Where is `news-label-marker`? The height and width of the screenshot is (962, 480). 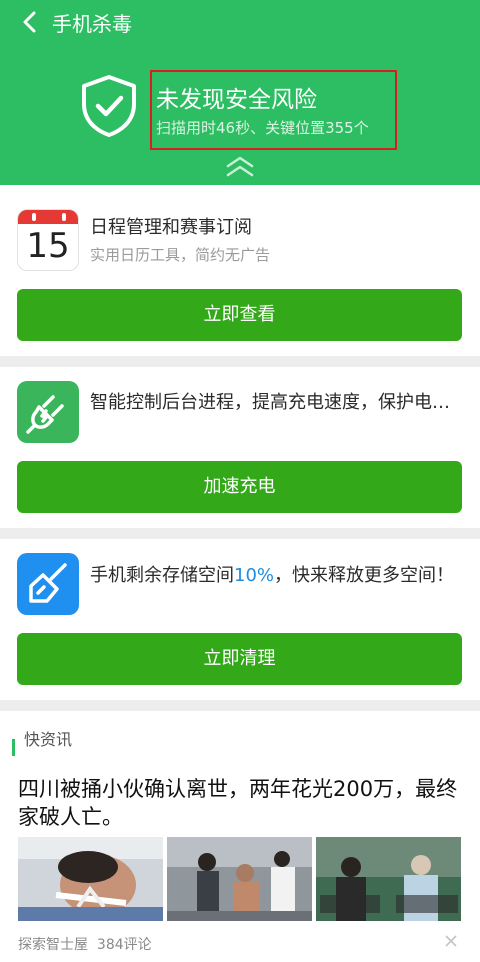
news-label-marker is located at coordinates (13, 747).